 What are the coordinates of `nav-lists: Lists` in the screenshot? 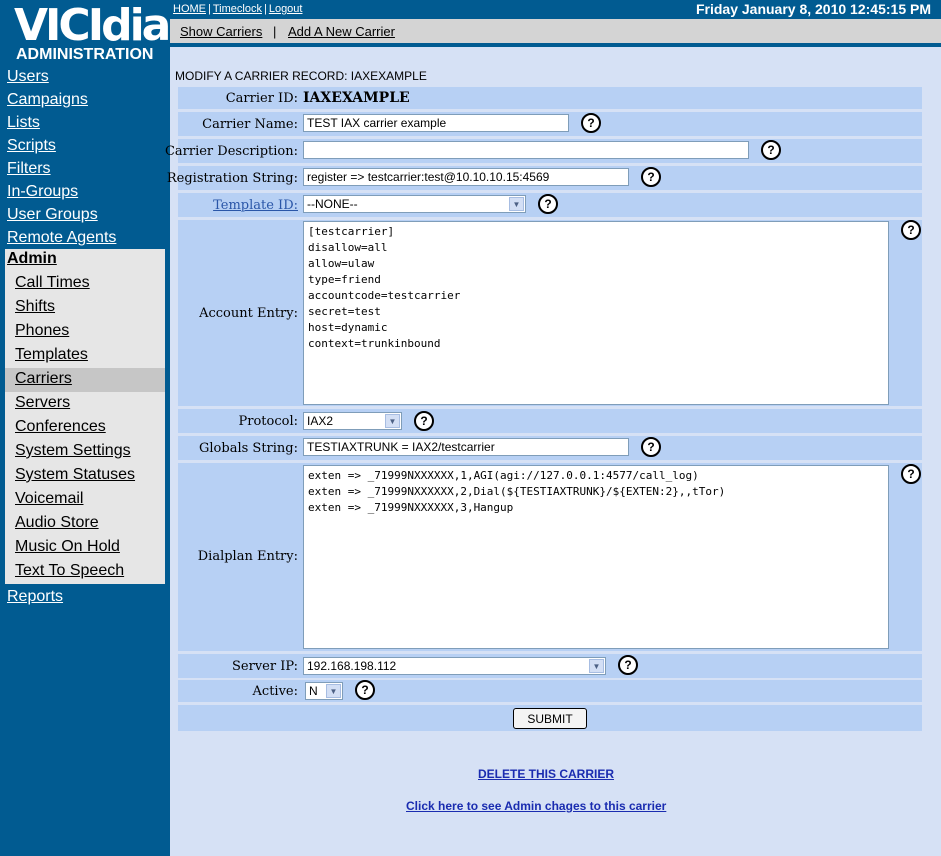 It's located at (23, 123).